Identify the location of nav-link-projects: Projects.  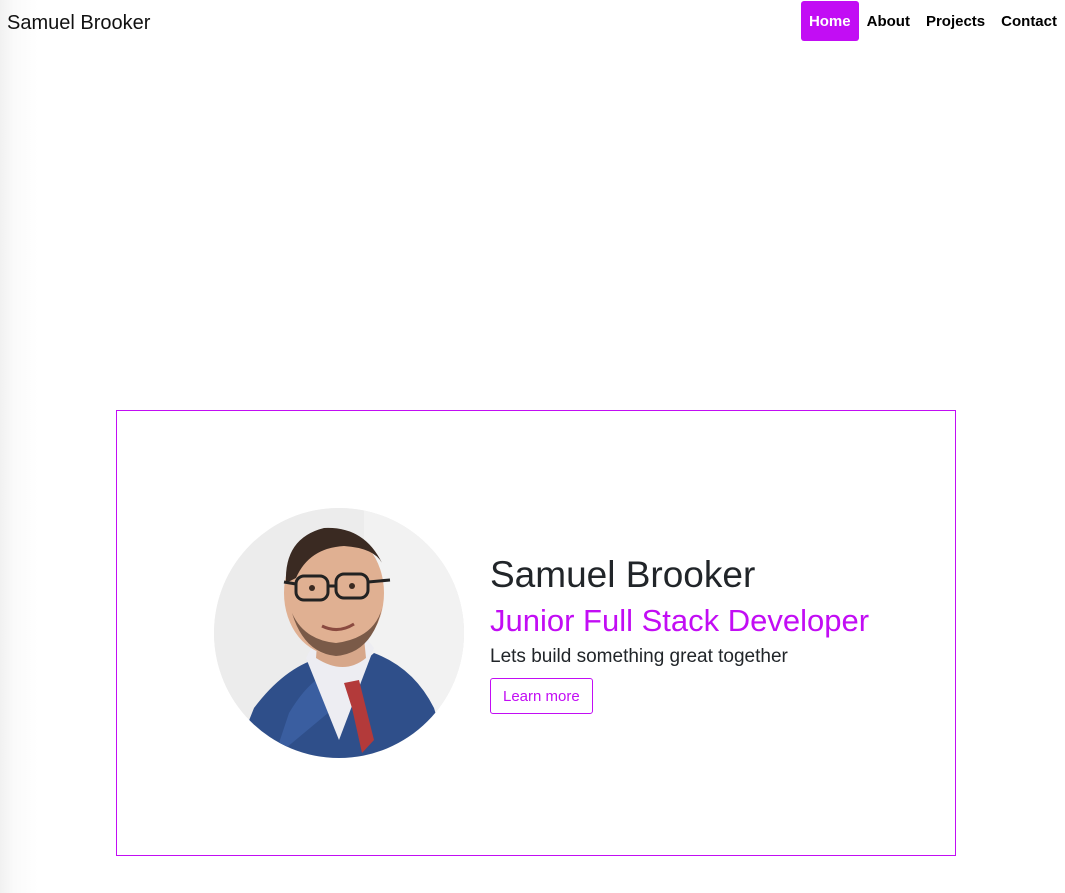
(955, 21).